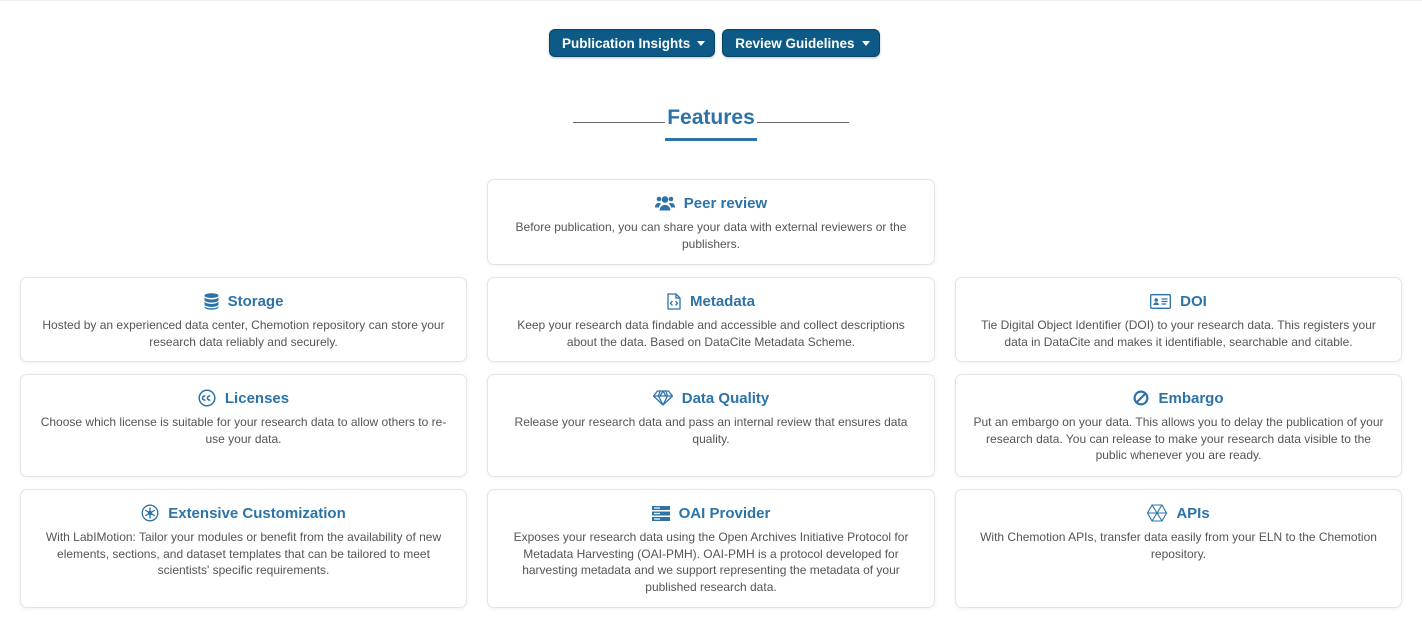  What do you see at coordinates (1193, 513) in the screenshot?
I see `feature-title: APIs` at bounding box center [1193, 513].